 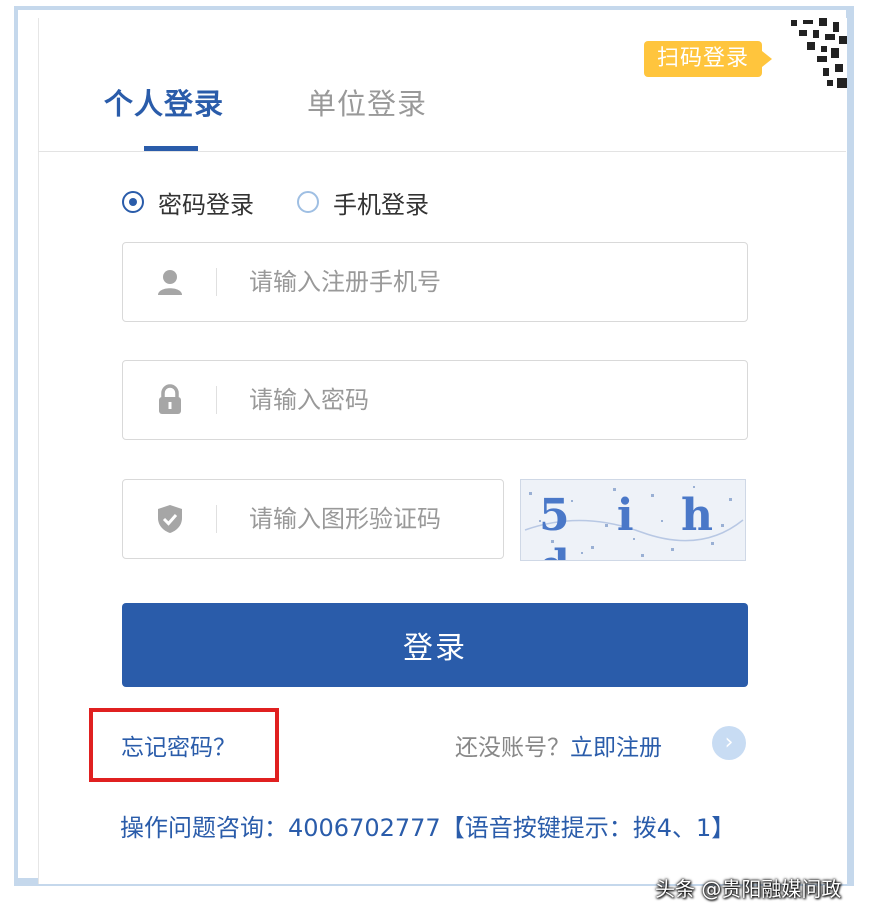 I want to click on password-field, so click(x=435, y=400).